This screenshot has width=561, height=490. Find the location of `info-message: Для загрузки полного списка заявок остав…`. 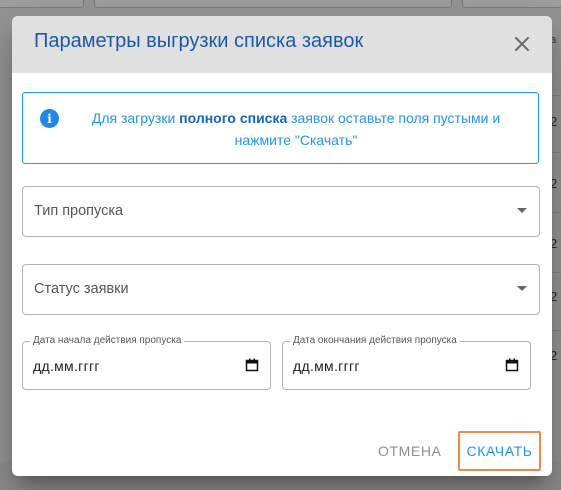

info-message: Для загрузки полного списка заявок остав… is located at coordinates (296, 129).